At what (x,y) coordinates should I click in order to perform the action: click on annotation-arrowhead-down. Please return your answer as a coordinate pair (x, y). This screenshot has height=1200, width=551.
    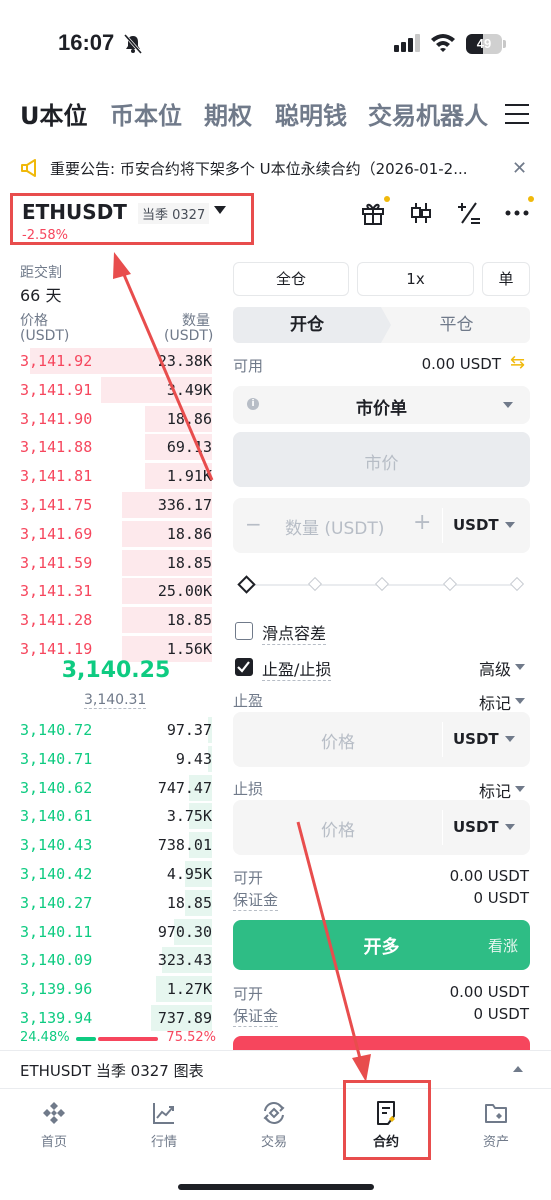
    Looking at the image, I should click on (361, 1068).